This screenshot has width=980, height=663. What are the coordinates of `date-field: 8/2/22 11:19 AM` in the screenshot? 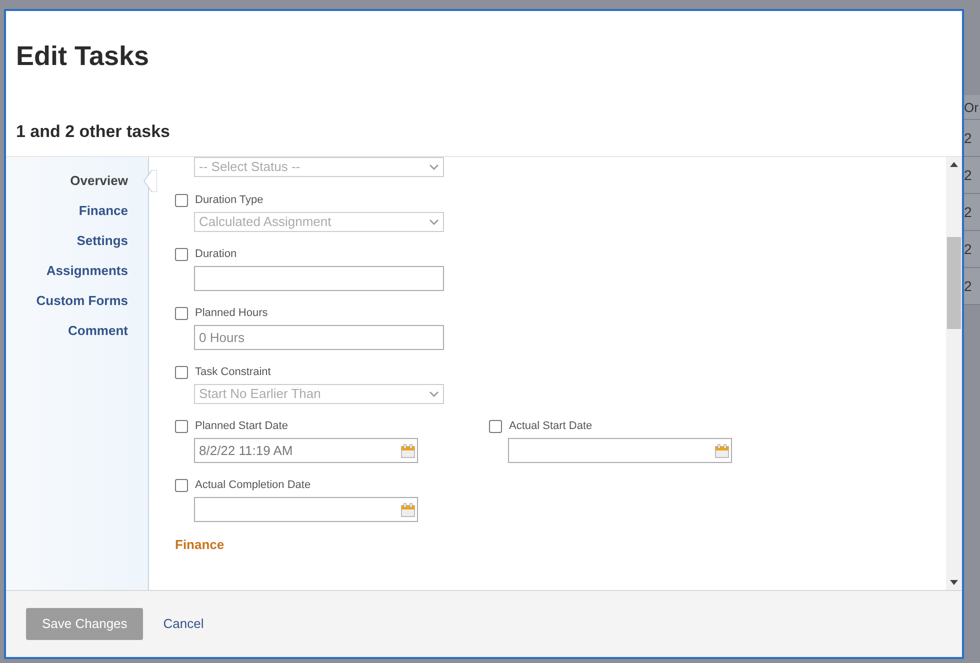 It's located at (306, 450).